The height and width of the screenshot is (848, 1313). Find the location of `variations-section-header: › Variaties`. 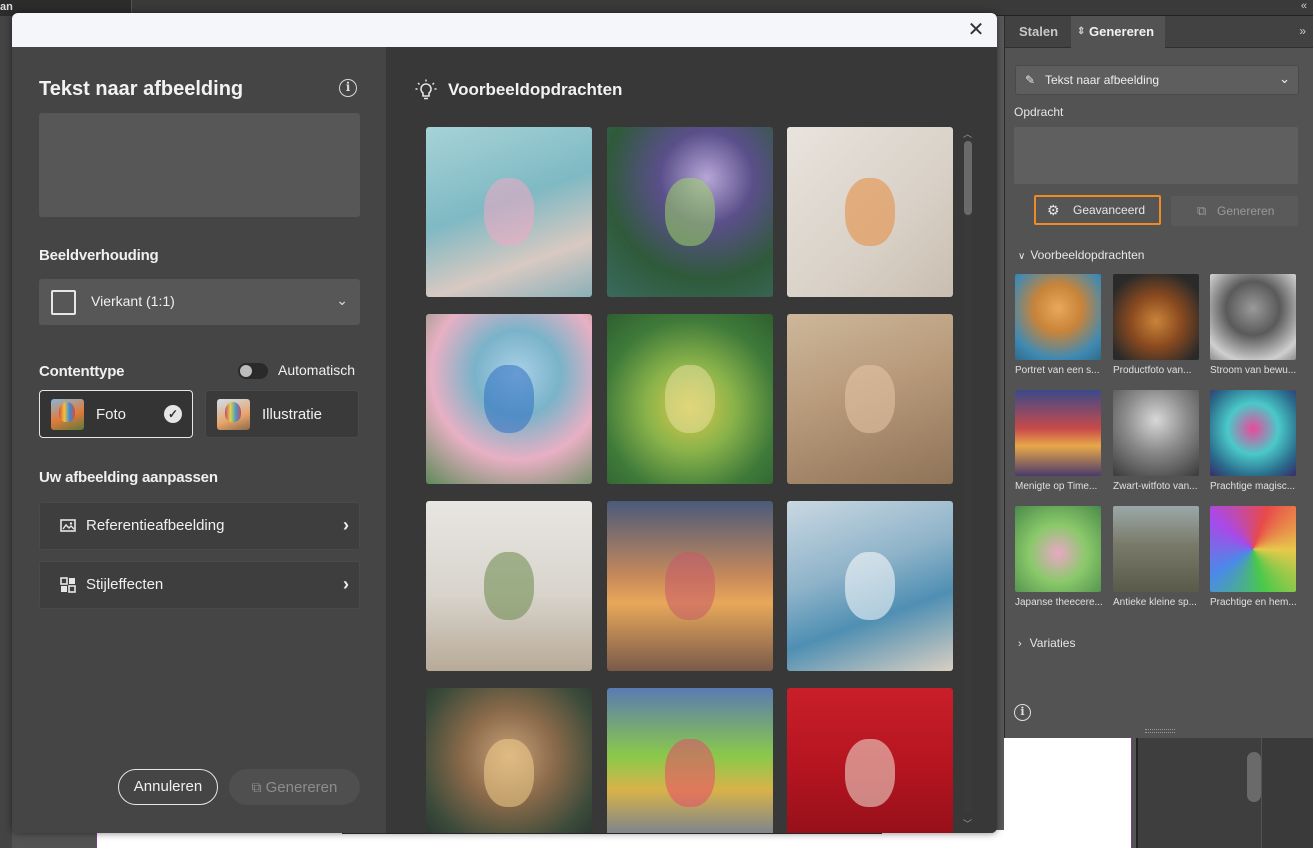

variations-section-header: › Variaties is located at coordinates (1046, 643).